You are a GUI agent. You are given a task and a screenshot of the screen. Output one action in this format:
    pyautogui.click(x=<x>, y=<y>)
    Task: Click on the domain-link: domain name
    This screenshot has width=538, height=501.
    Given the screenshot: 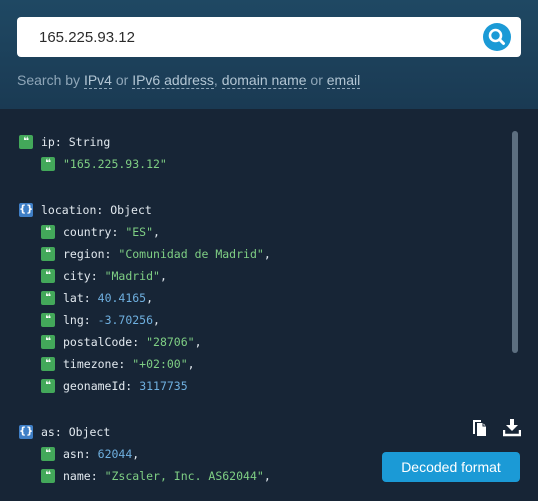 What is the action you would take?
    pyautogui.click(x=264, y=80)
    